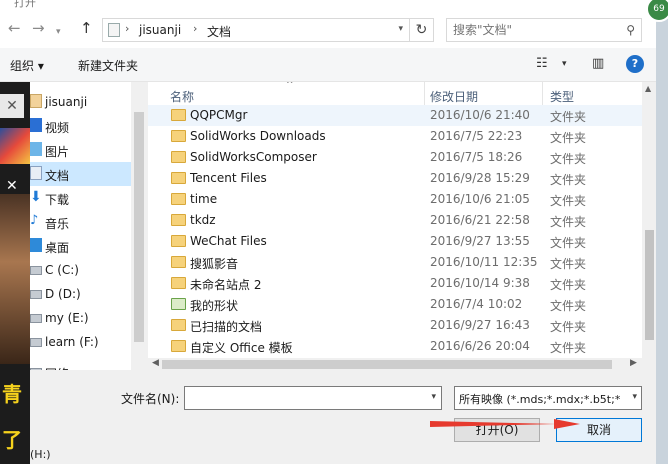 Image resolution: width=668 pixels, height=464 pixels. What do you see at coordinates (58, 32) in the screenshot?
I see `recent-locations-chevron-icon: ▾` at bounding box center [58, 32].